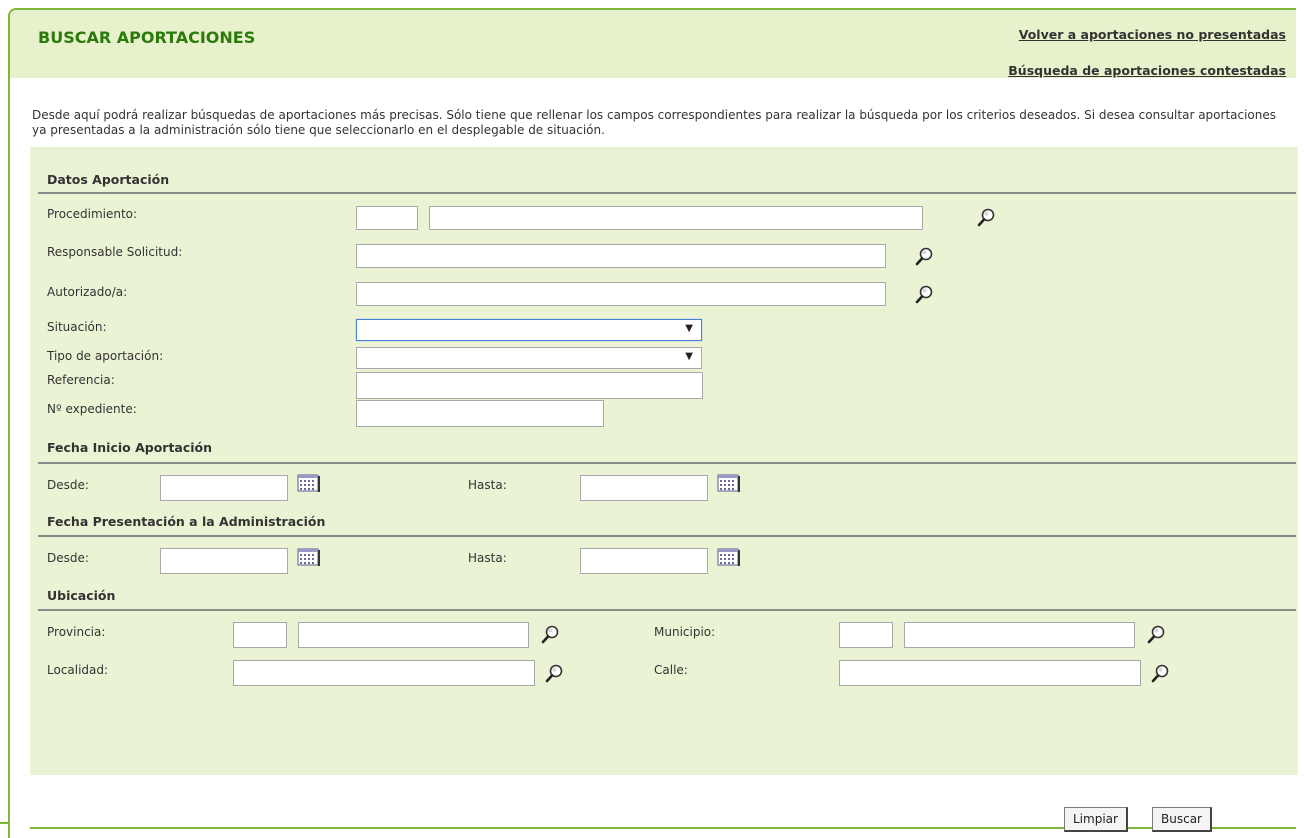 The height and width of the screenshot is (838, 1304). I want to click on calle-search-icon, so click(1161, 674).